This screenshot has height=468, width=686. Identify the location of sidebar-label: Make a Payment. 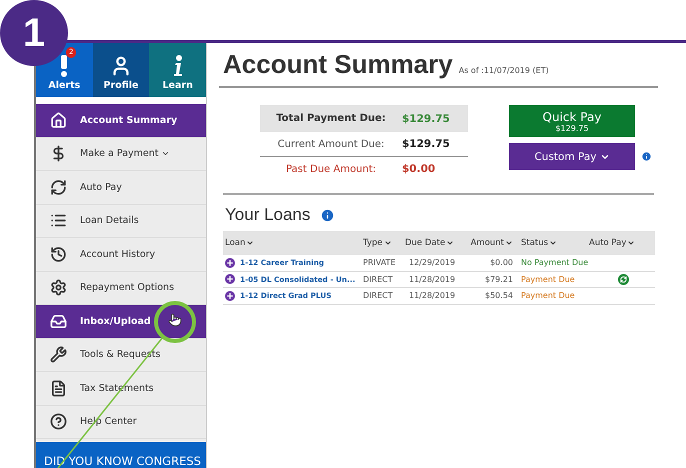
(125, 154).